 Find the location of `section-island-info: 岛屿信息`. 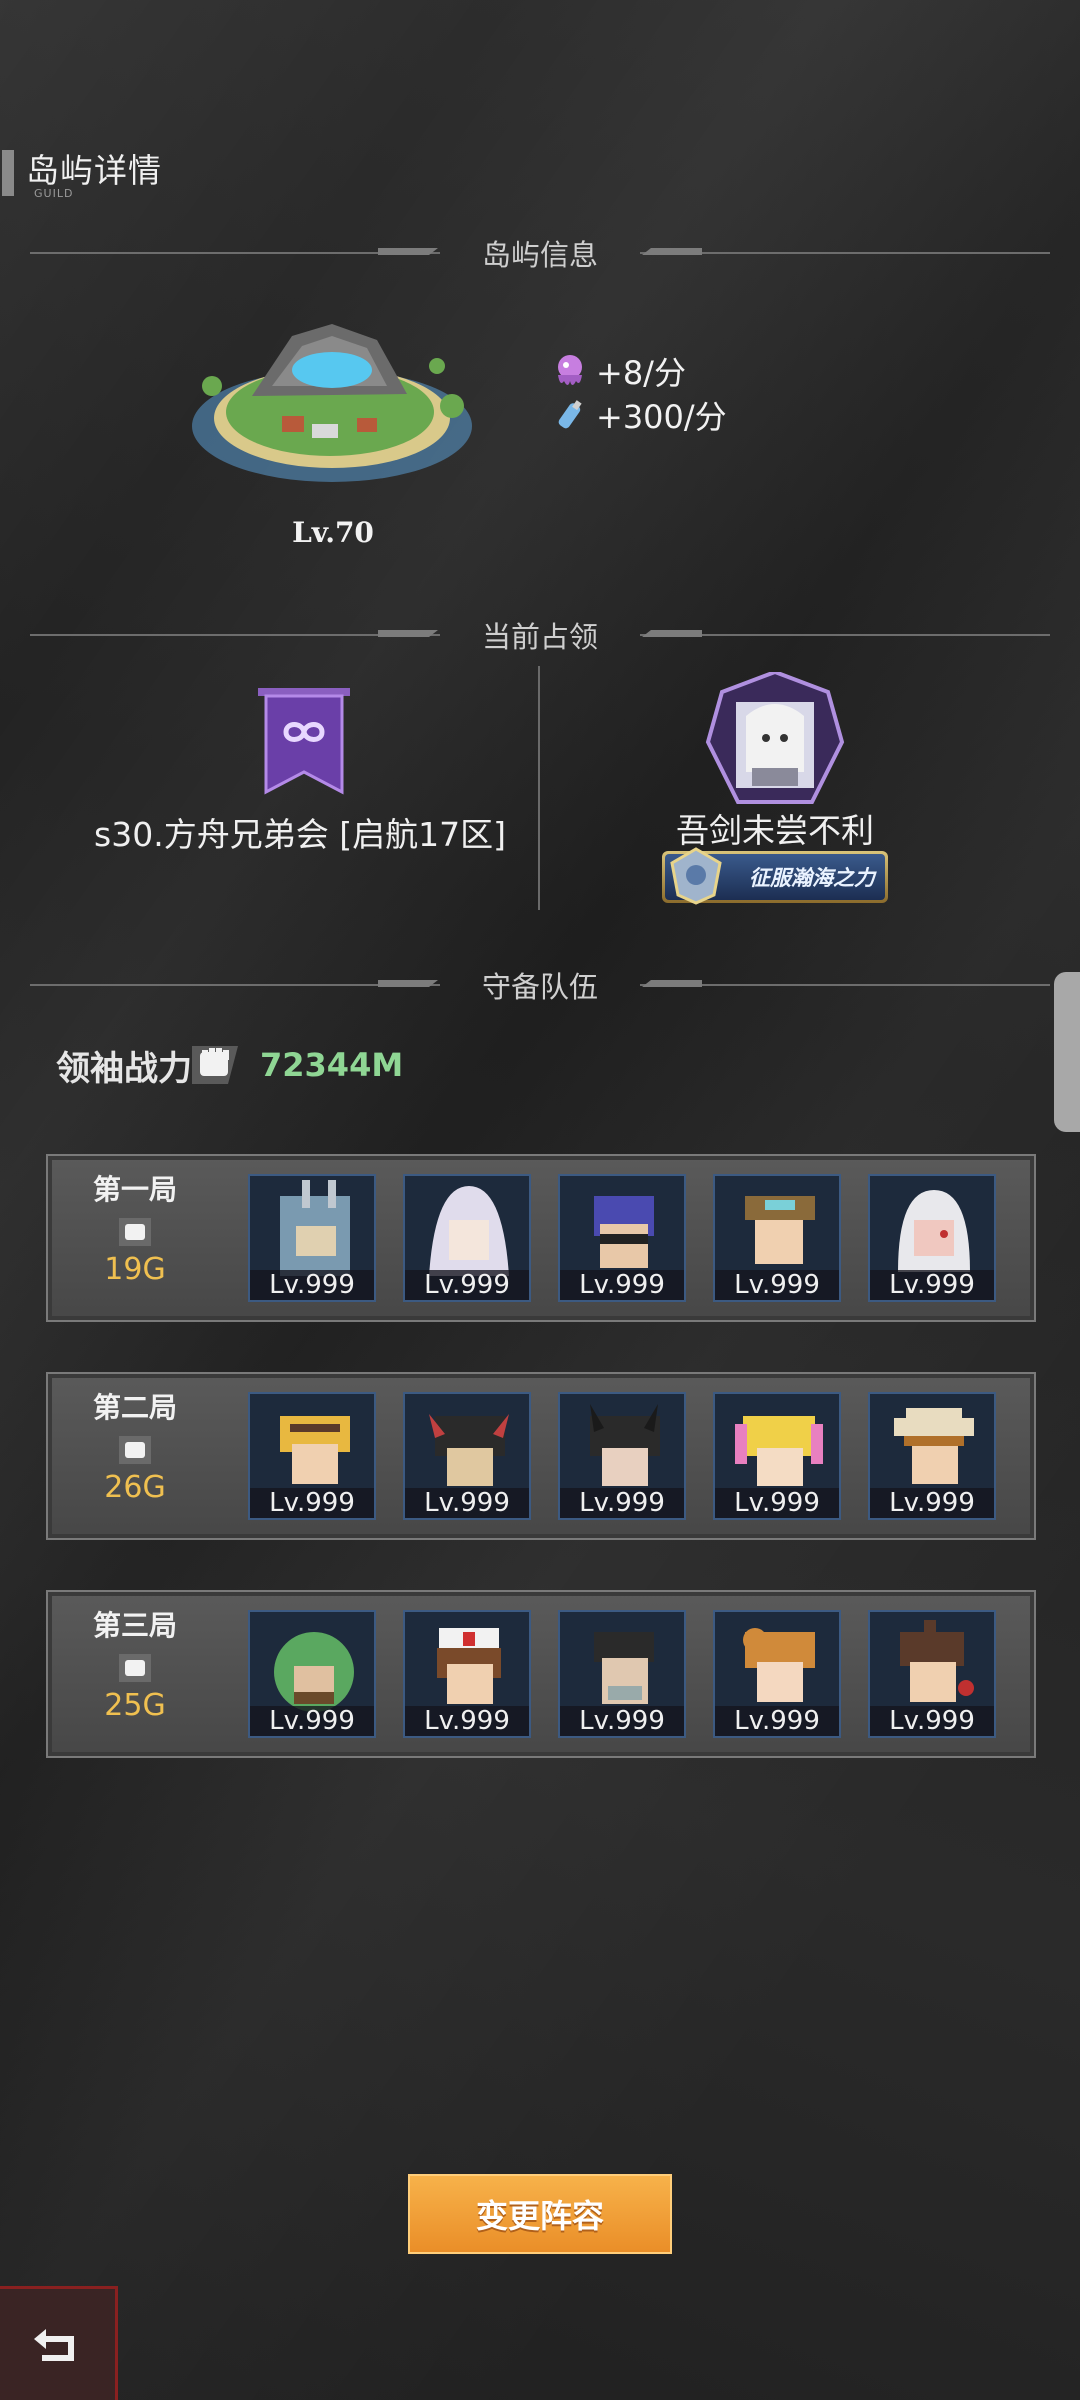

section-island-info: 岛屿信息 is located at coordinates (540, 250).